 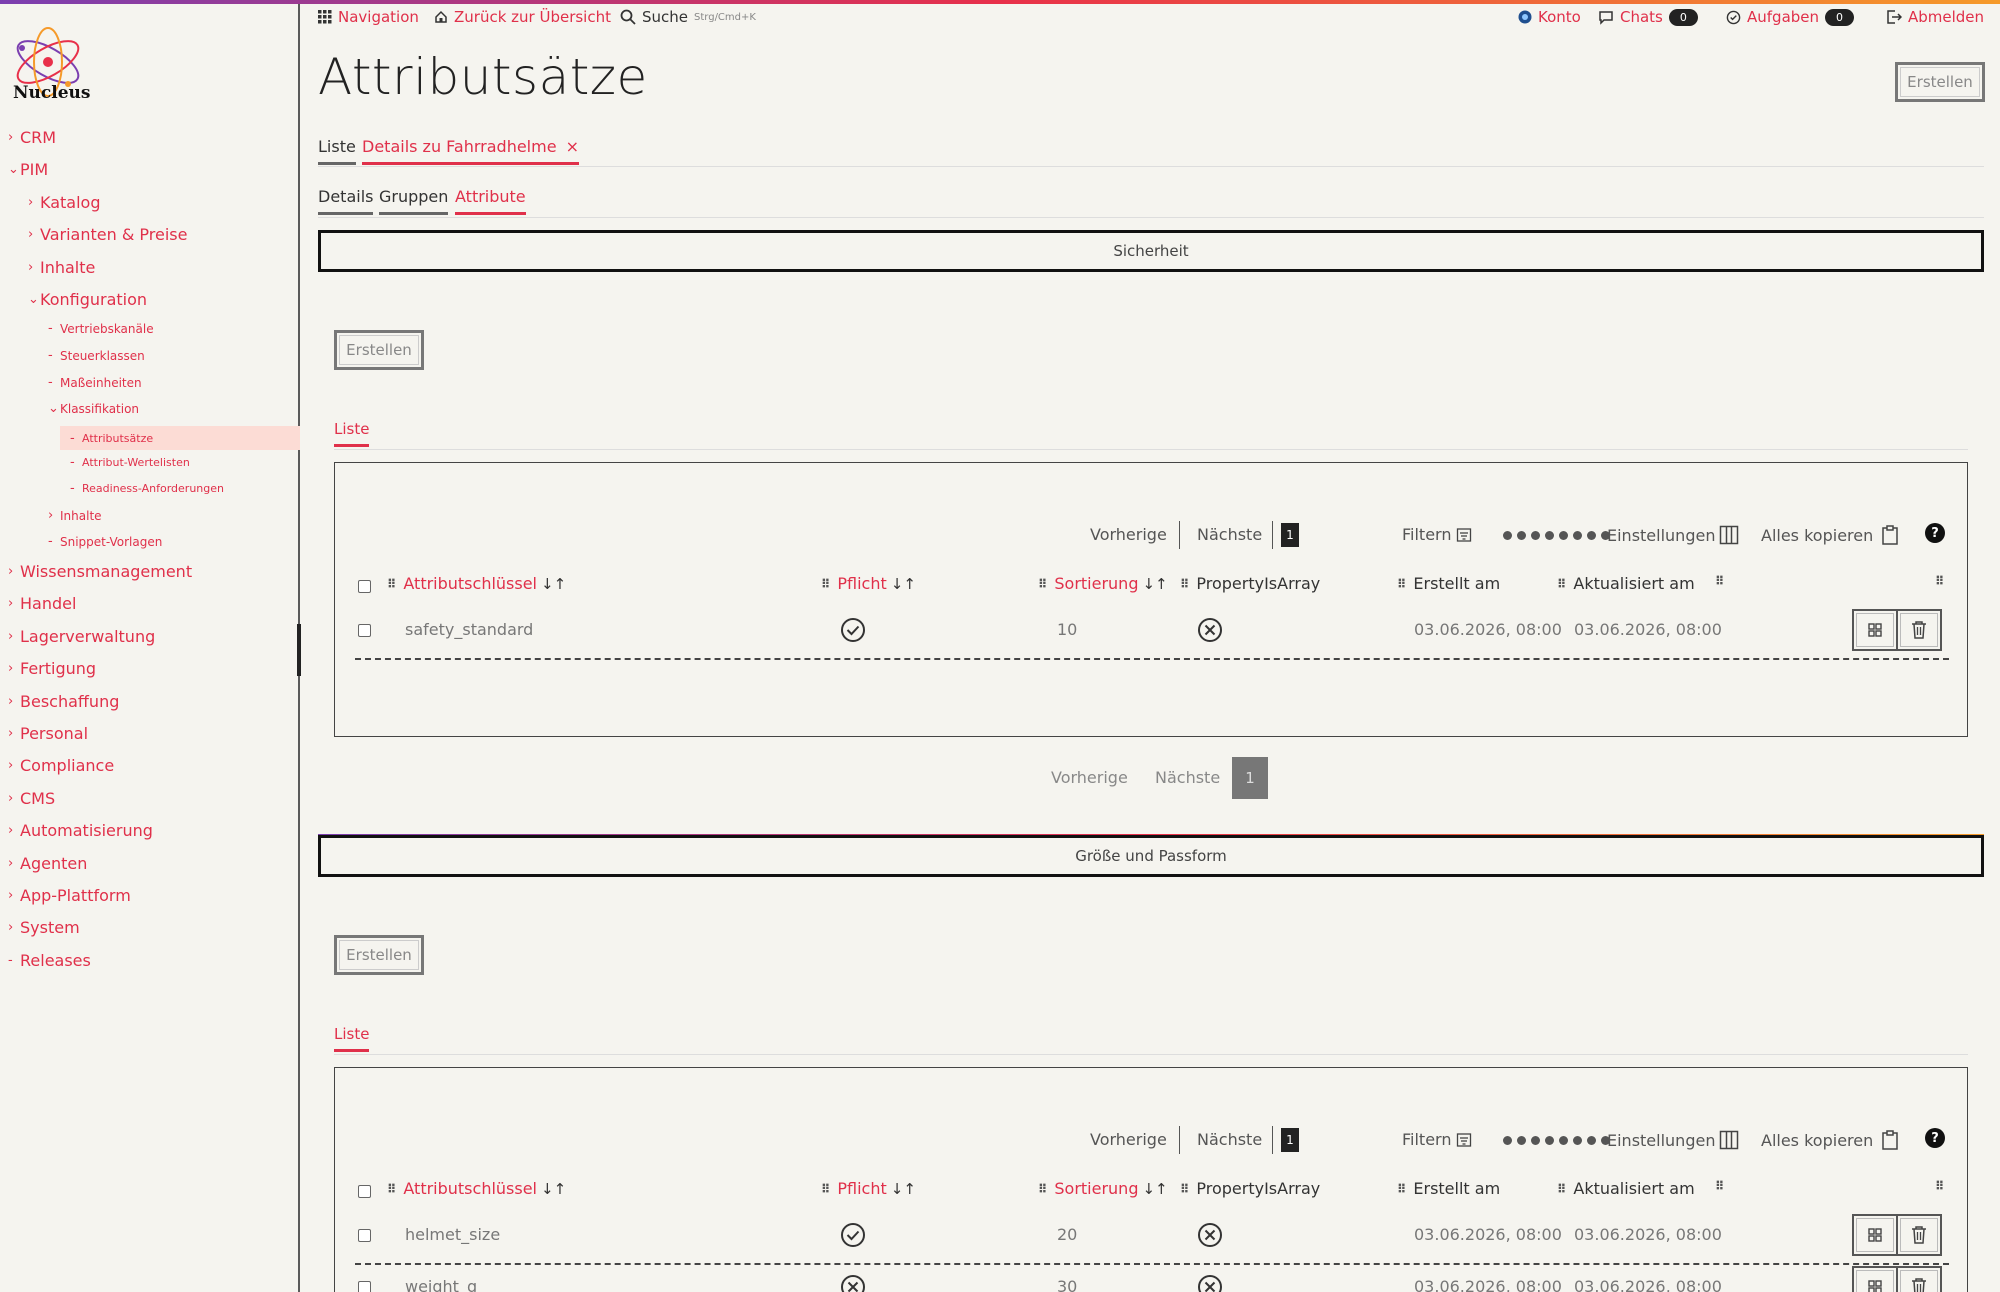 I want to click on group-header-sicherheit: Sicherheit, so click(x=1151, y=251).